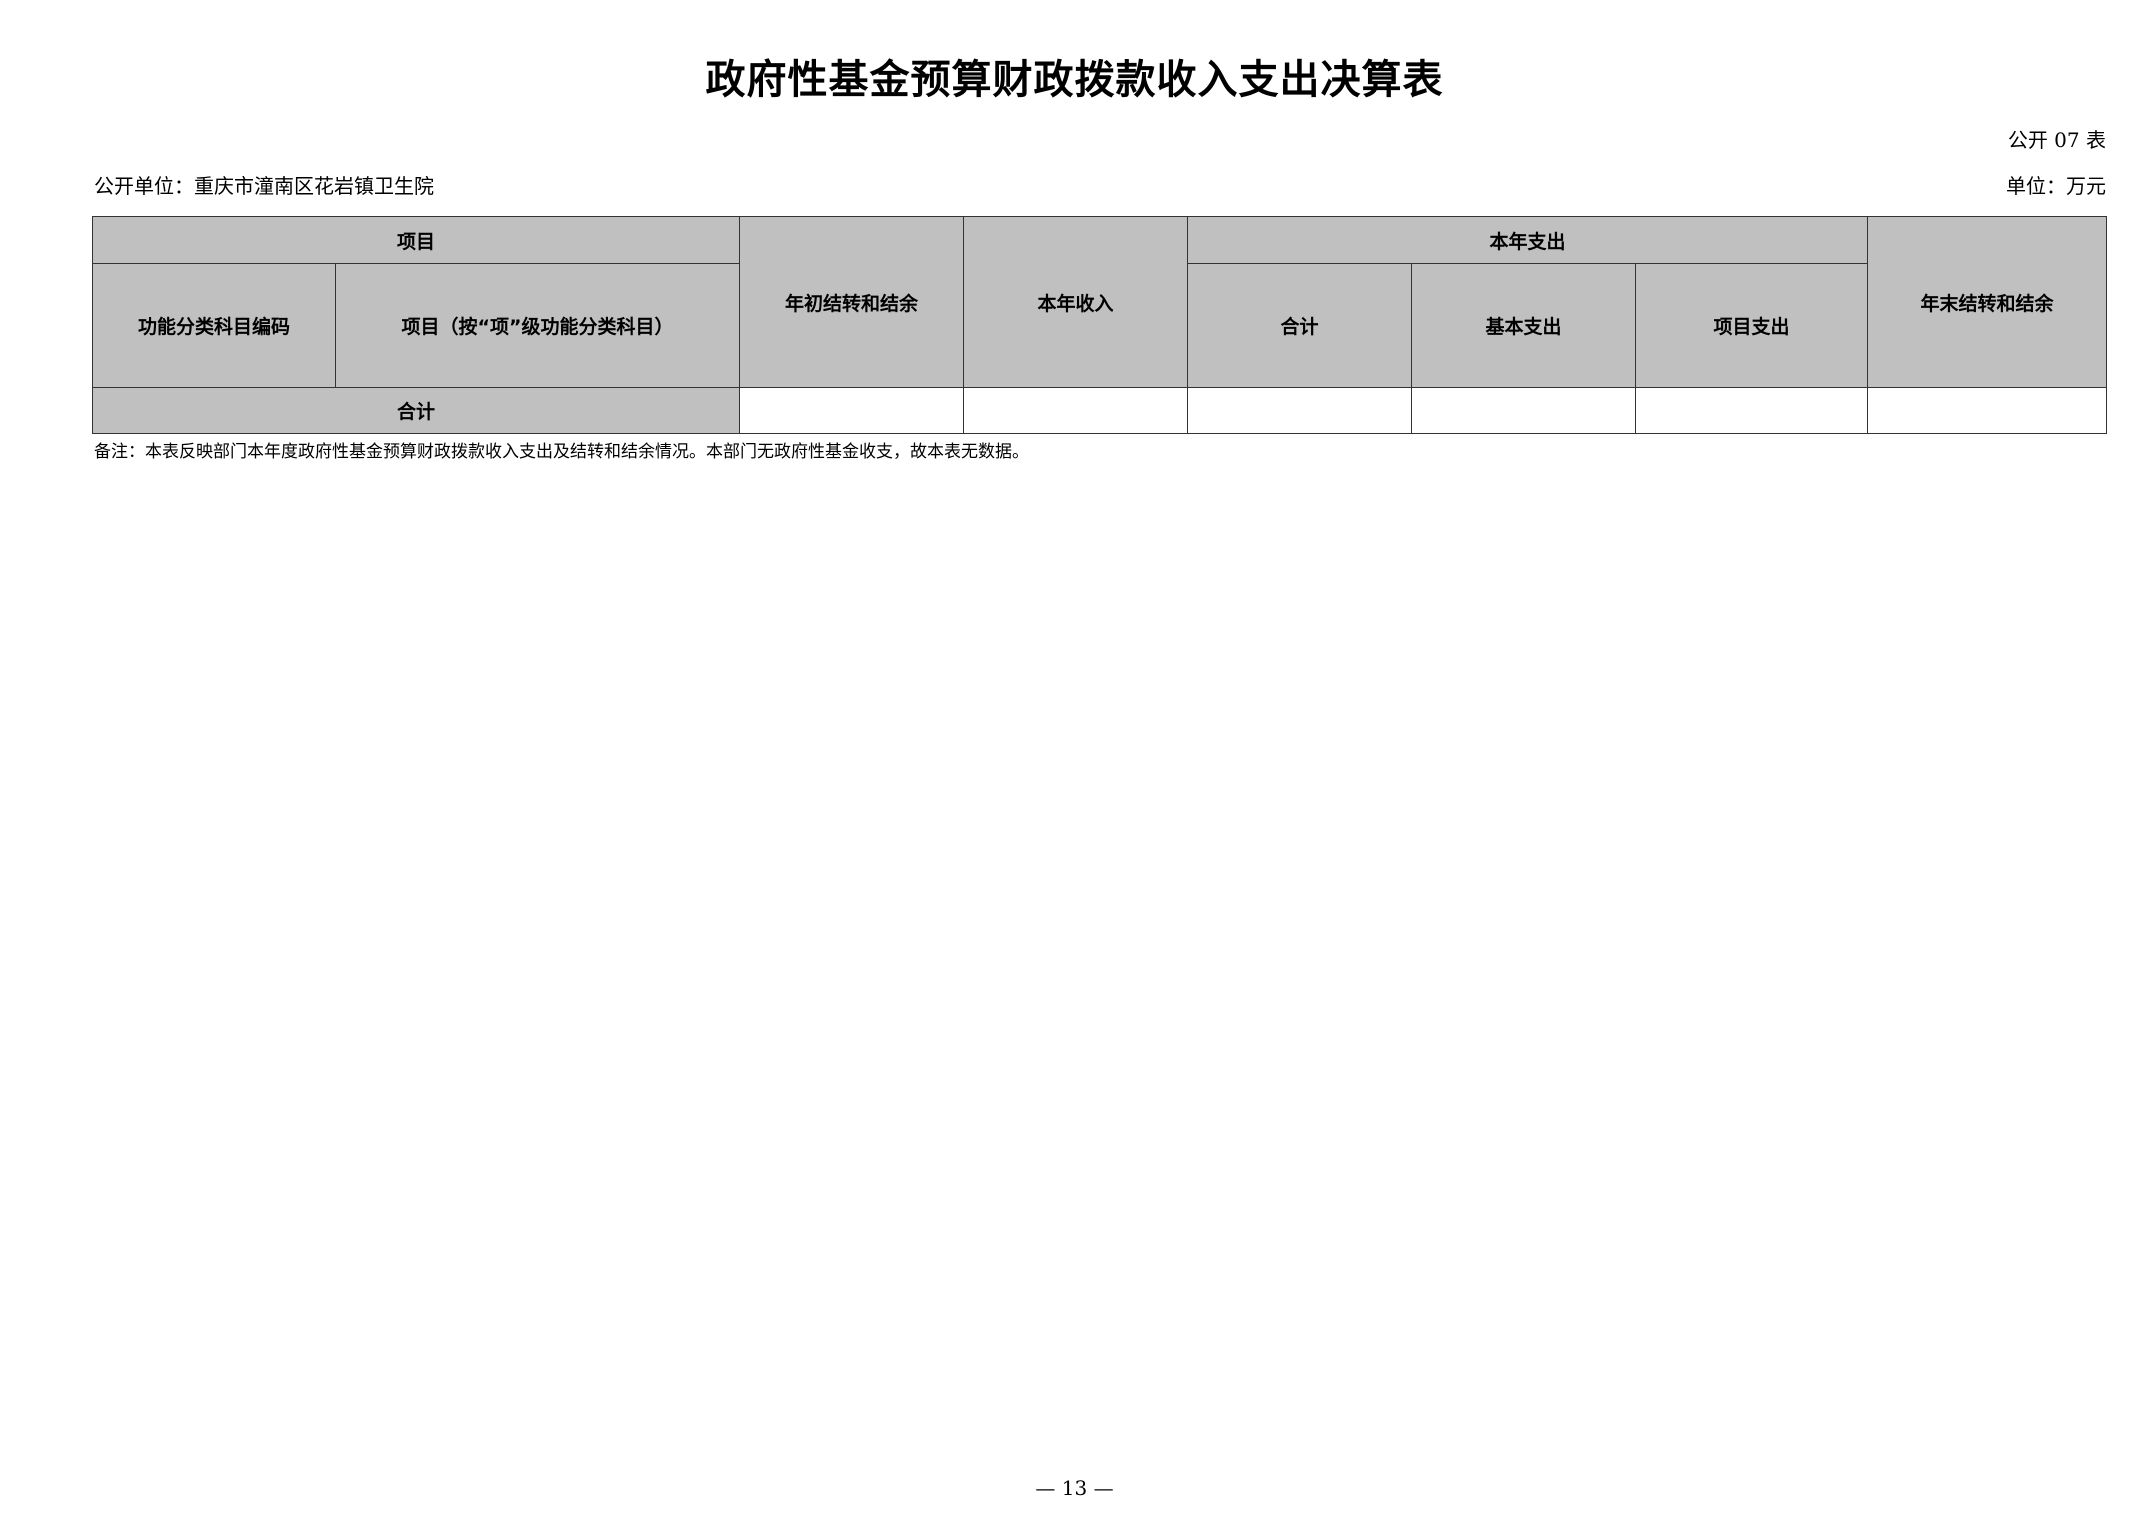 This screenshot has width=2149, height=1520. Describe the element at coordinates (1987, 302) in the screenshot. I see `header-closing-balance: 年末结转和结余` at that location.